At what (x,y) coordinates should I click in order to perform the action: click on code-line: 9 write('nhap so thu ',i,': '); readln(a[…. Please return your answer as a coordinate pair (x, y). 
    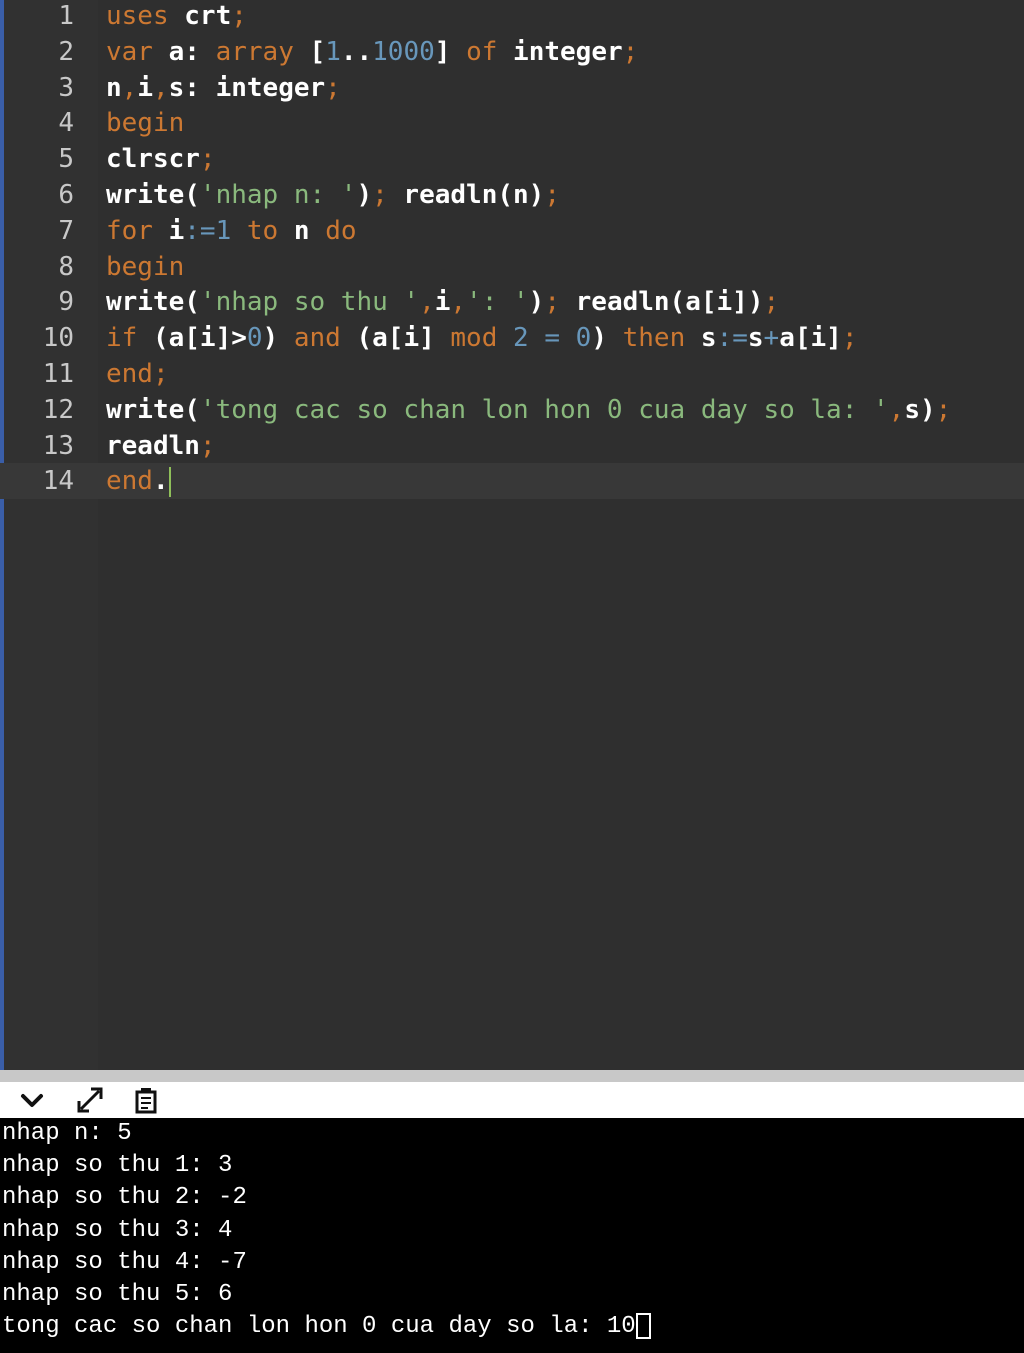
    Looking at the image, I should click on (512, 302).